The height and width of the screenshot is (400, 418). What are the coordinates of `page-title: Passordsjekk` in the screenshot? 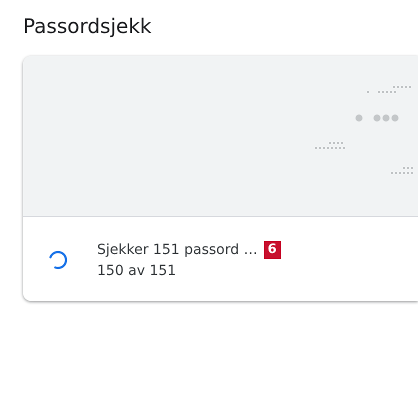 It's located at (87, 26).